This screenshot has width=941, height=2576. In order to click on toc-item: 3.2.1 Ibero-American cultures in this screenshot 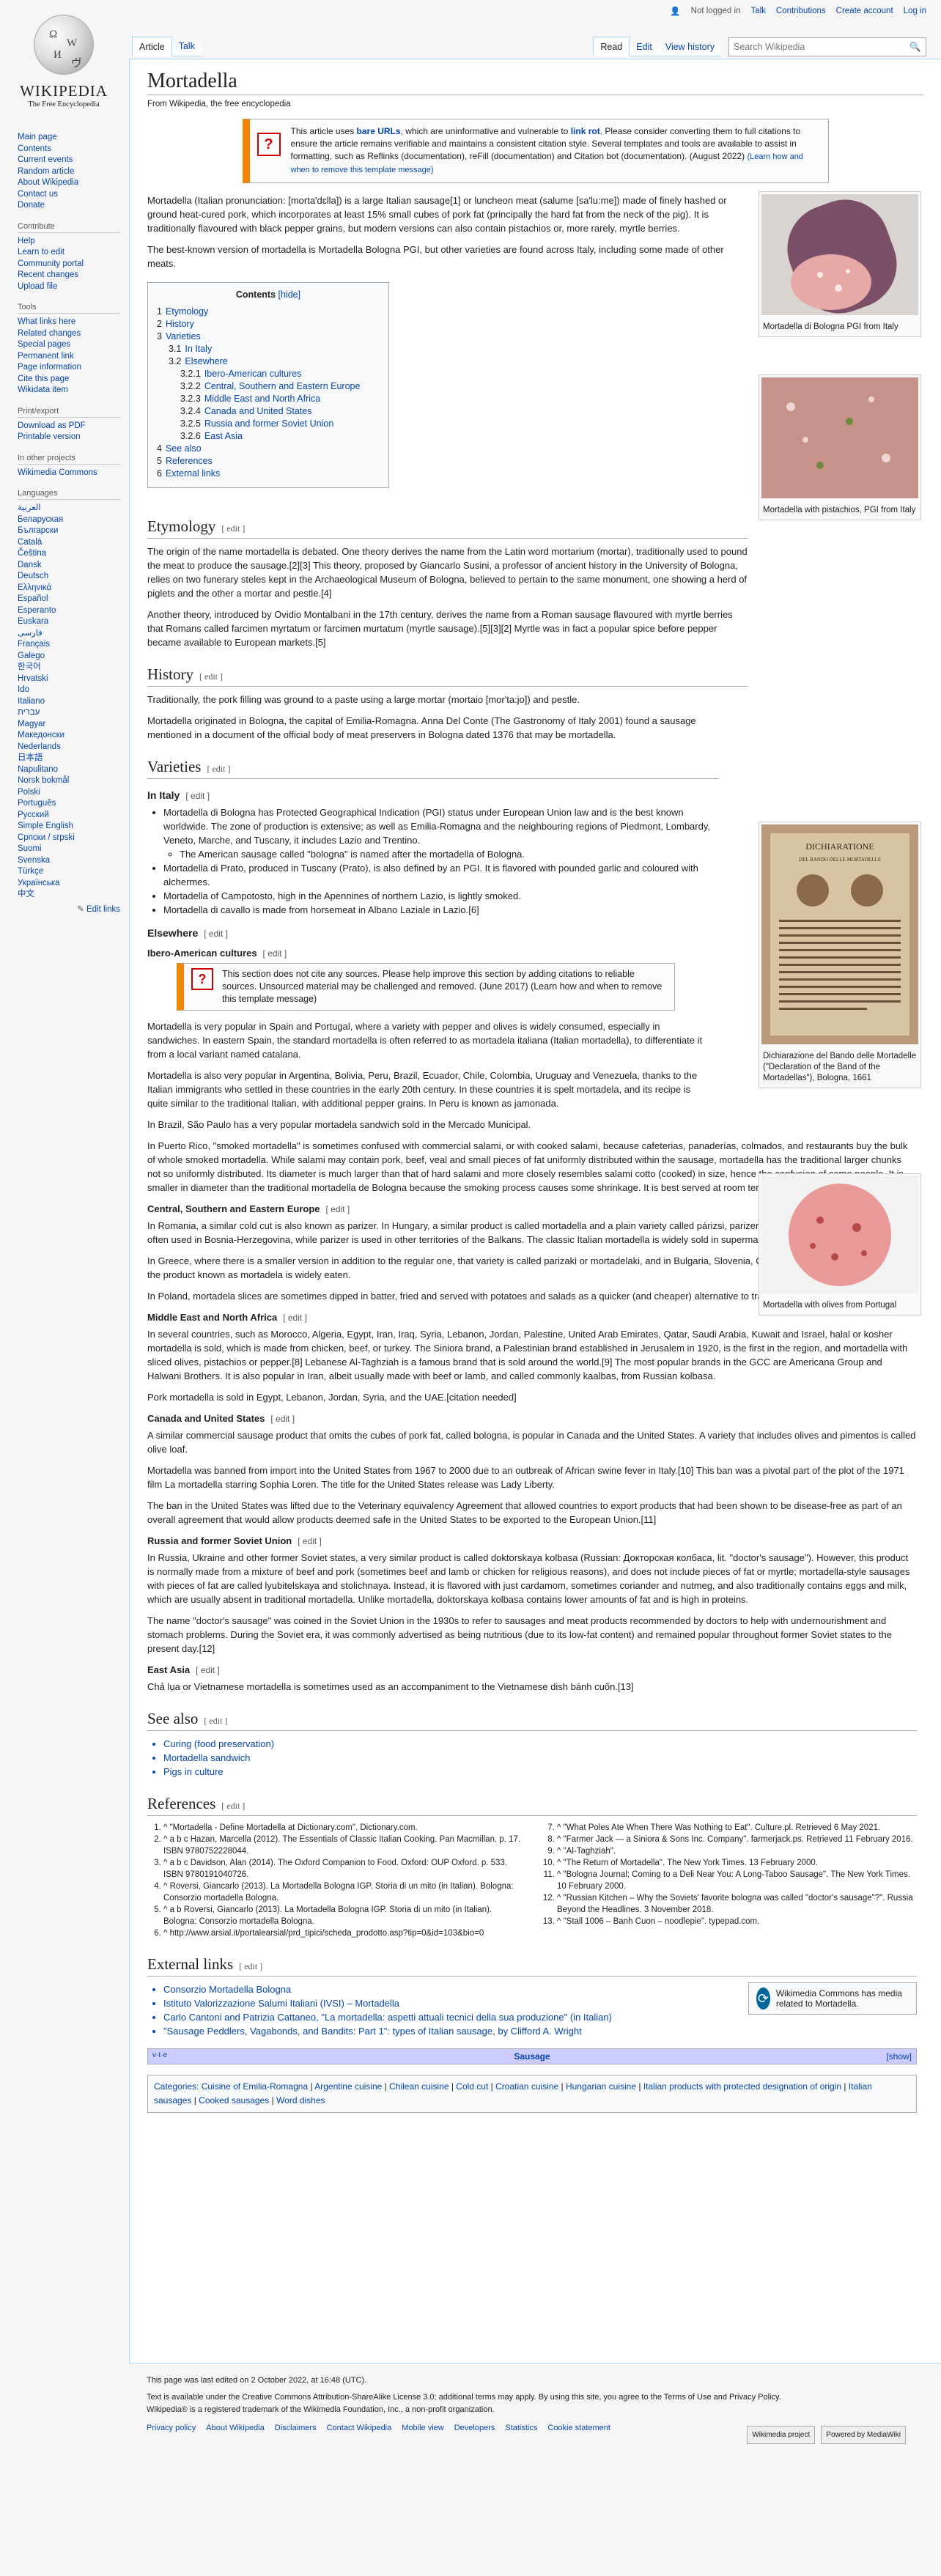, I will do `click(280, 374)`.